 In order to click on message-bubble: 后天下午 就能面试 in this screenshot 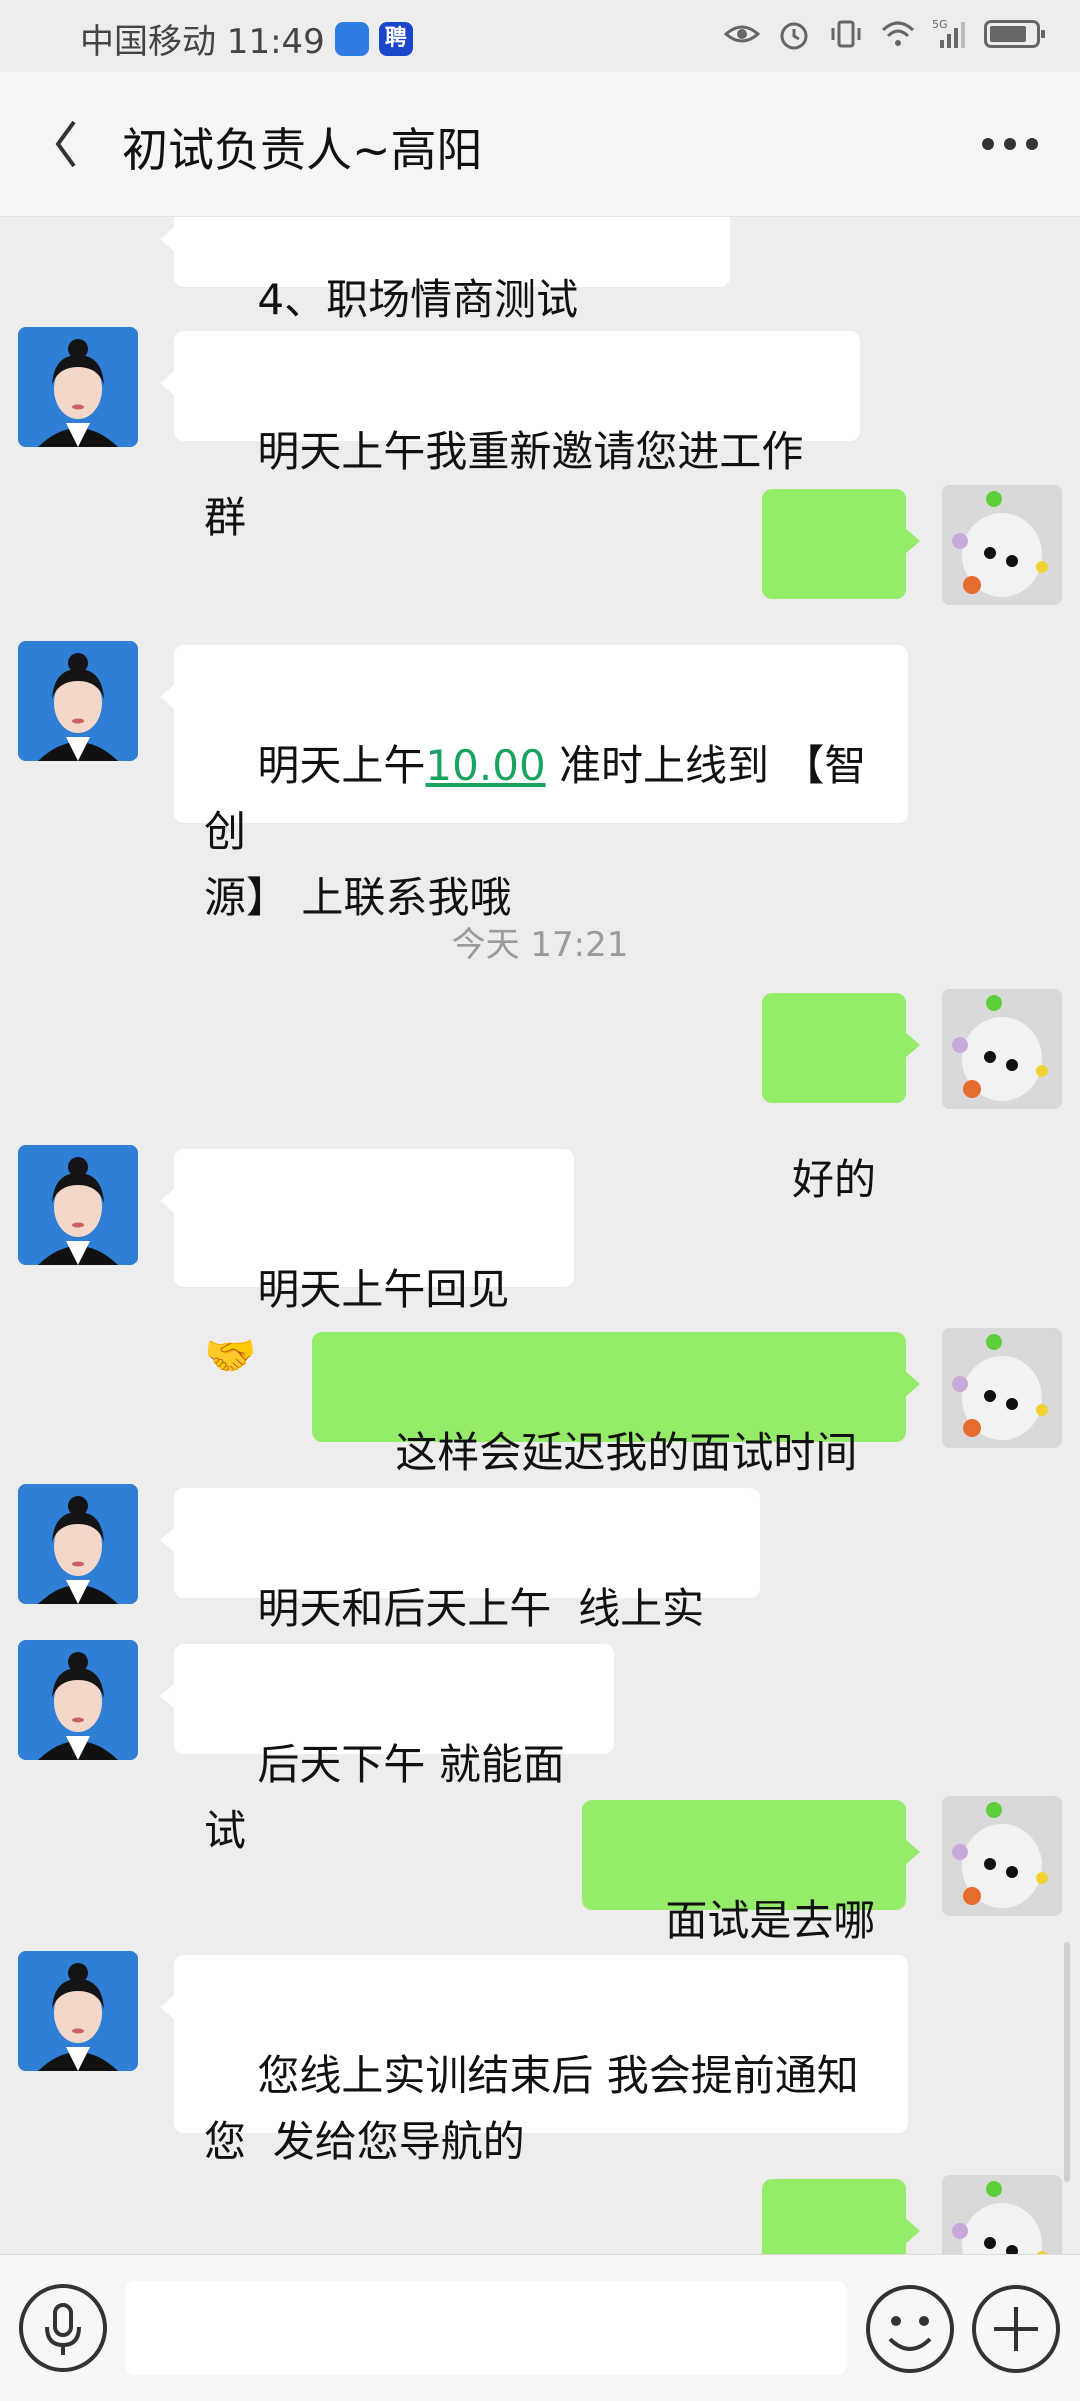, I will do `click(387, 1749)`.